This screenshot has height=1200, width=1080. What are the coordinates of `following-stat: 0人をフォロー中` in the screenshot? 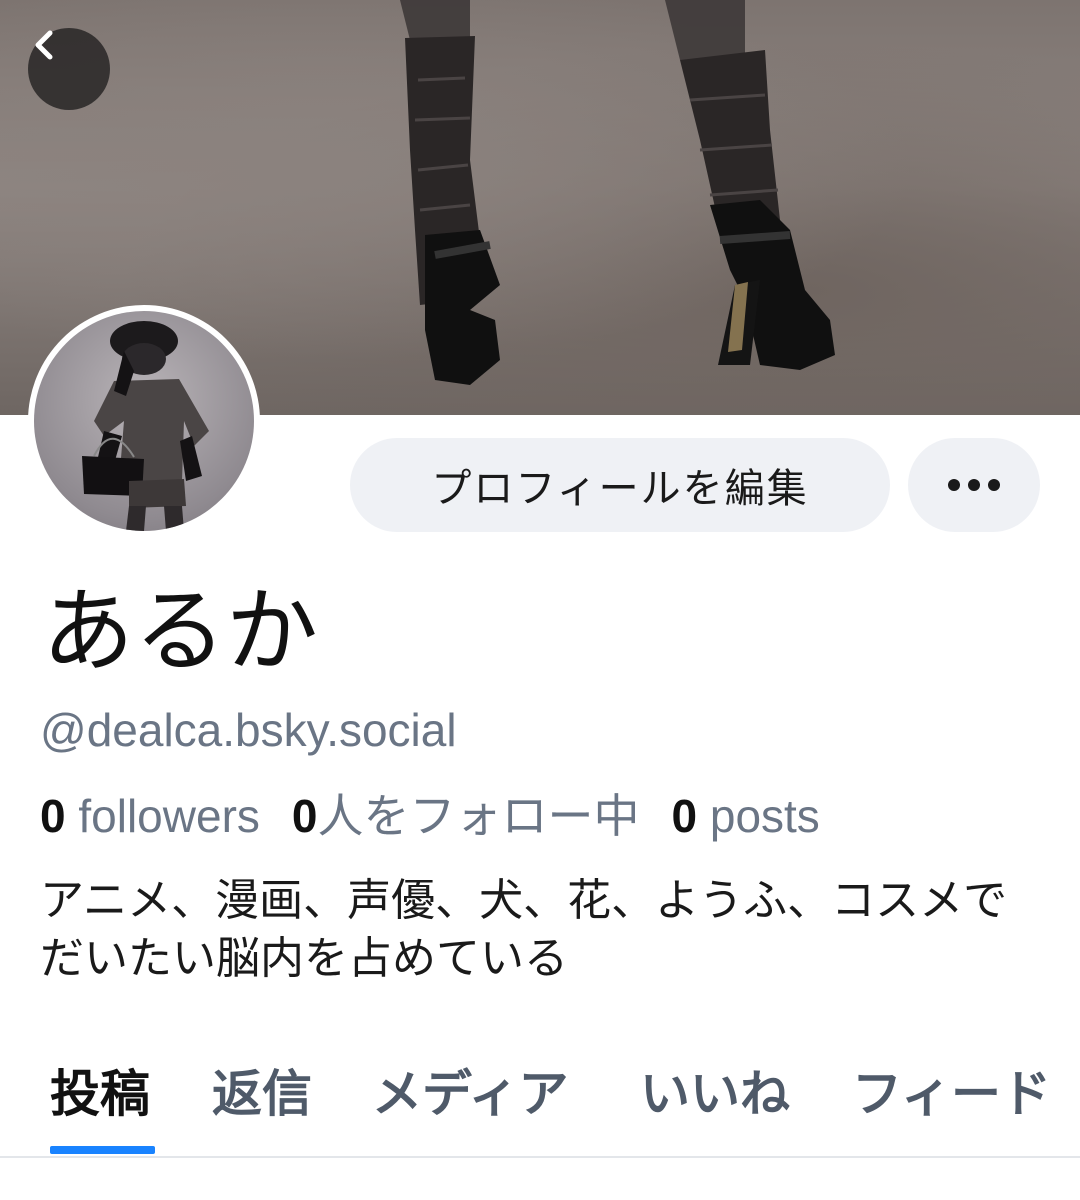 It's located at (466, 816).